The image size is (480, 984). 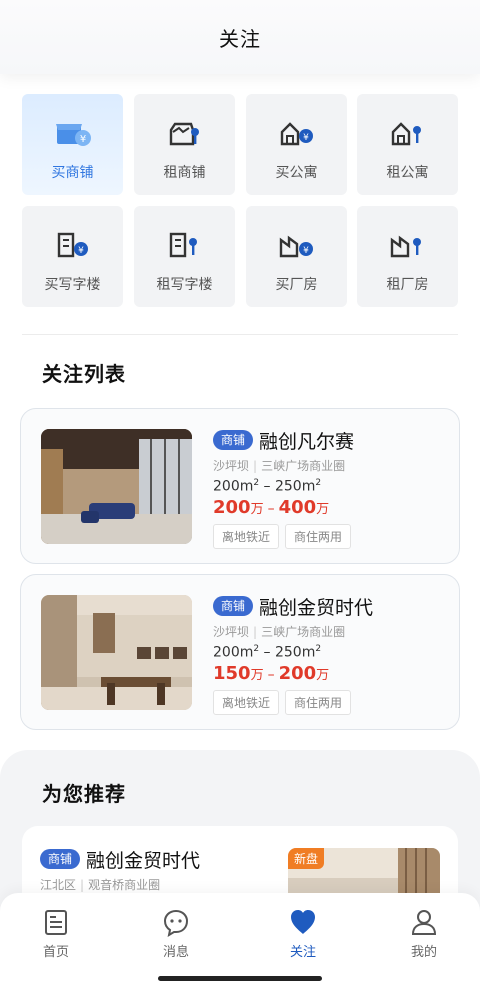 I want to click on apartment-rent-icon, so click(x=406, y=134).